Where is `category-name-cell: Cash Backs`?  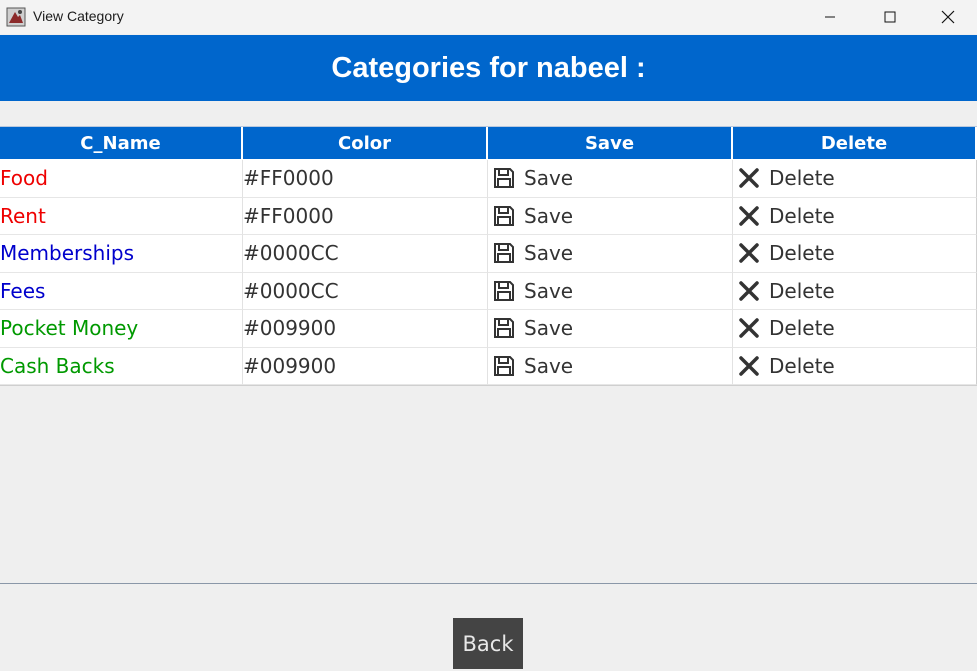 category-name-cell: Cash Backs is located at coordinates (121, 366).